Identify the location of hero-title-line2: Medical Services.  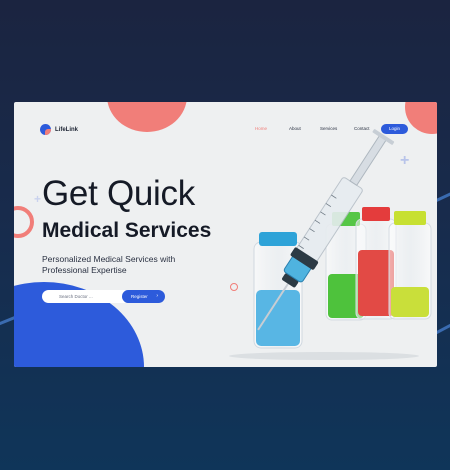
(127, 230).